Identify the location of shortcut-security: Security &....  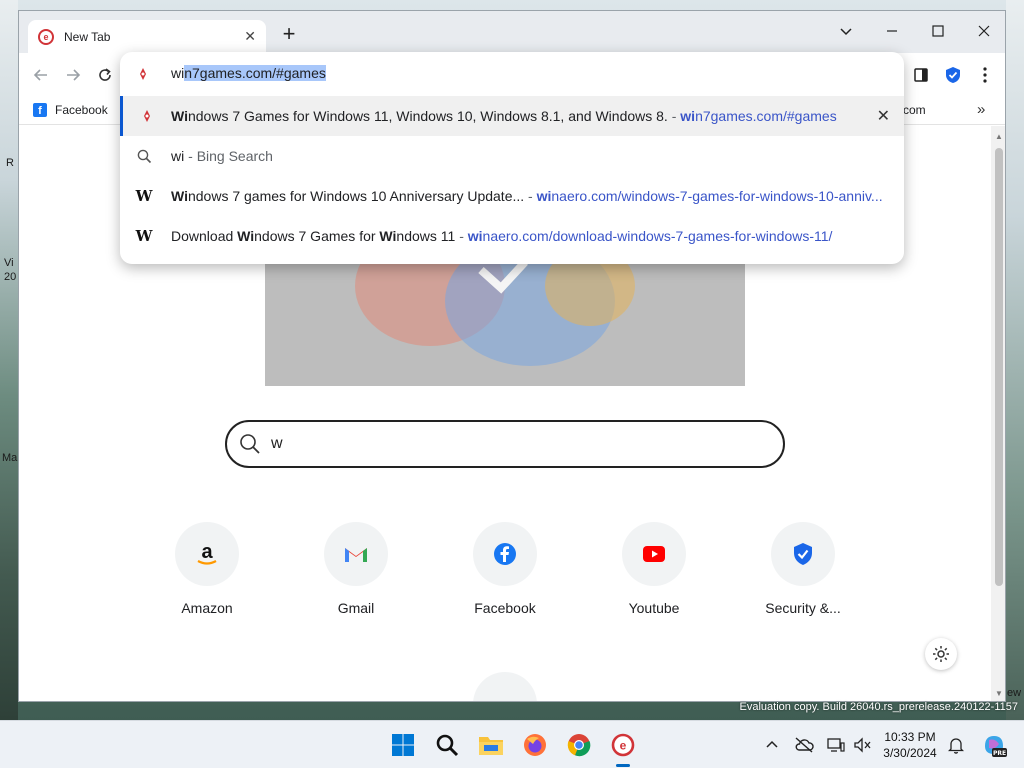
(803, 569).